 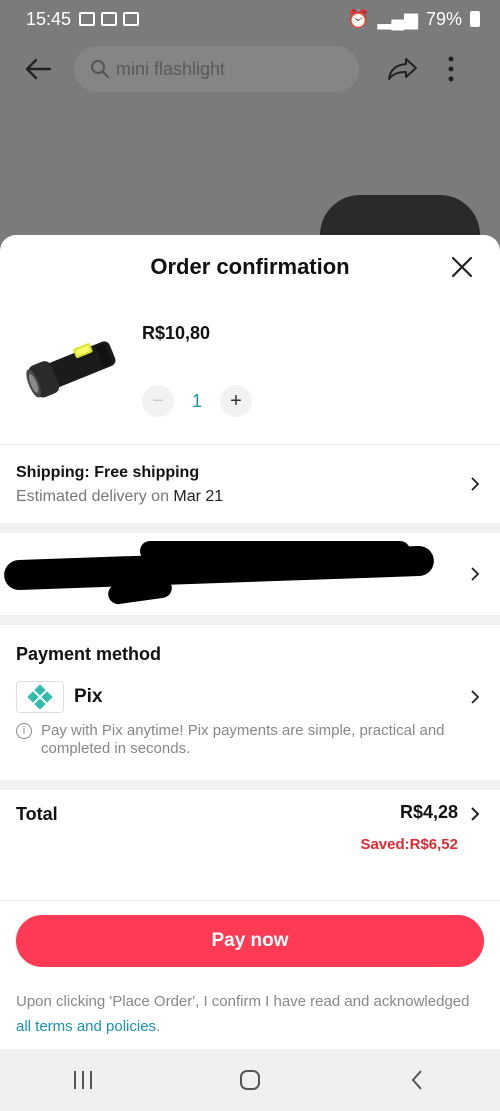 I want to click on back-button, so click(x=38, y=69).